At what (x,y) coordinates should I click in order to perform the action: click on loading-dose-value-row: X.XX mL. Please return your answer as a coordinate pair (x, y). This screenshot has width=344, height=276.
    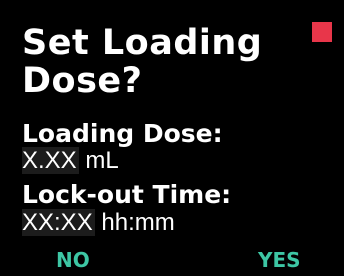
    Looking at the image, I should click on (70, 160).